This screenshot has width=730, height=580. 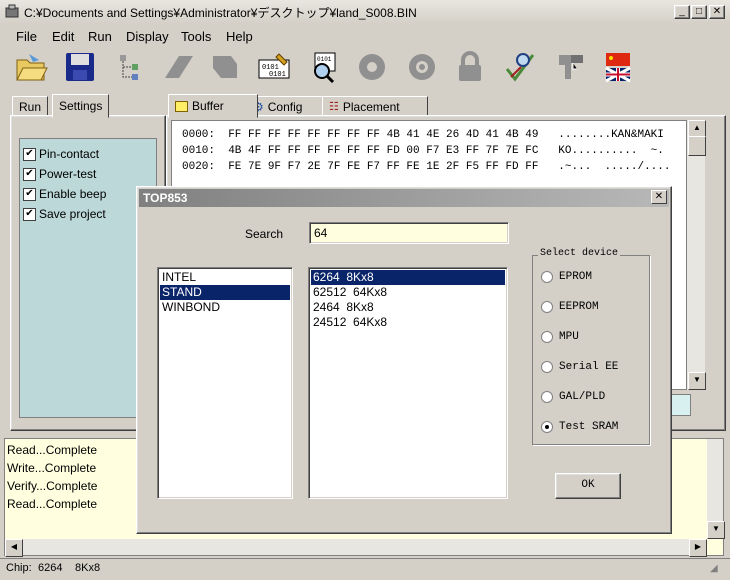 What do you see at coordinates (579, 427) in the screenshot?
I see `radio-test-sram: Test SRAM` at bounding box center [579, 427].